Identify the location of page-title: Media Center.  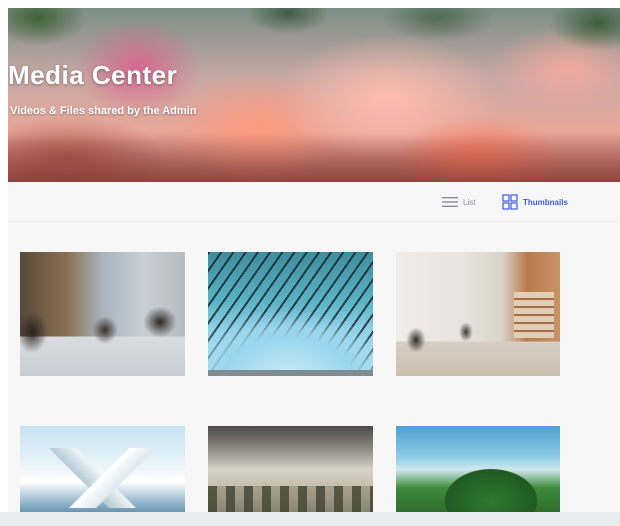
(93, 75).